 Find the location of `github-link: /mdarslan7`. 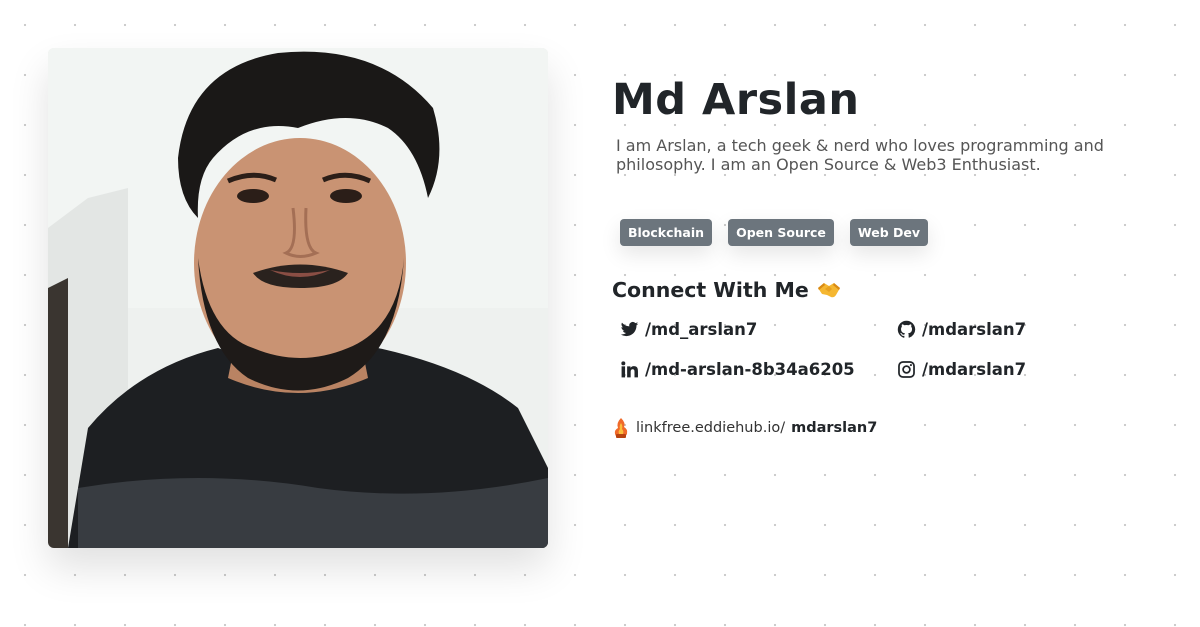

github-link: /mdarslan7 is located at coordinates (961, 329).